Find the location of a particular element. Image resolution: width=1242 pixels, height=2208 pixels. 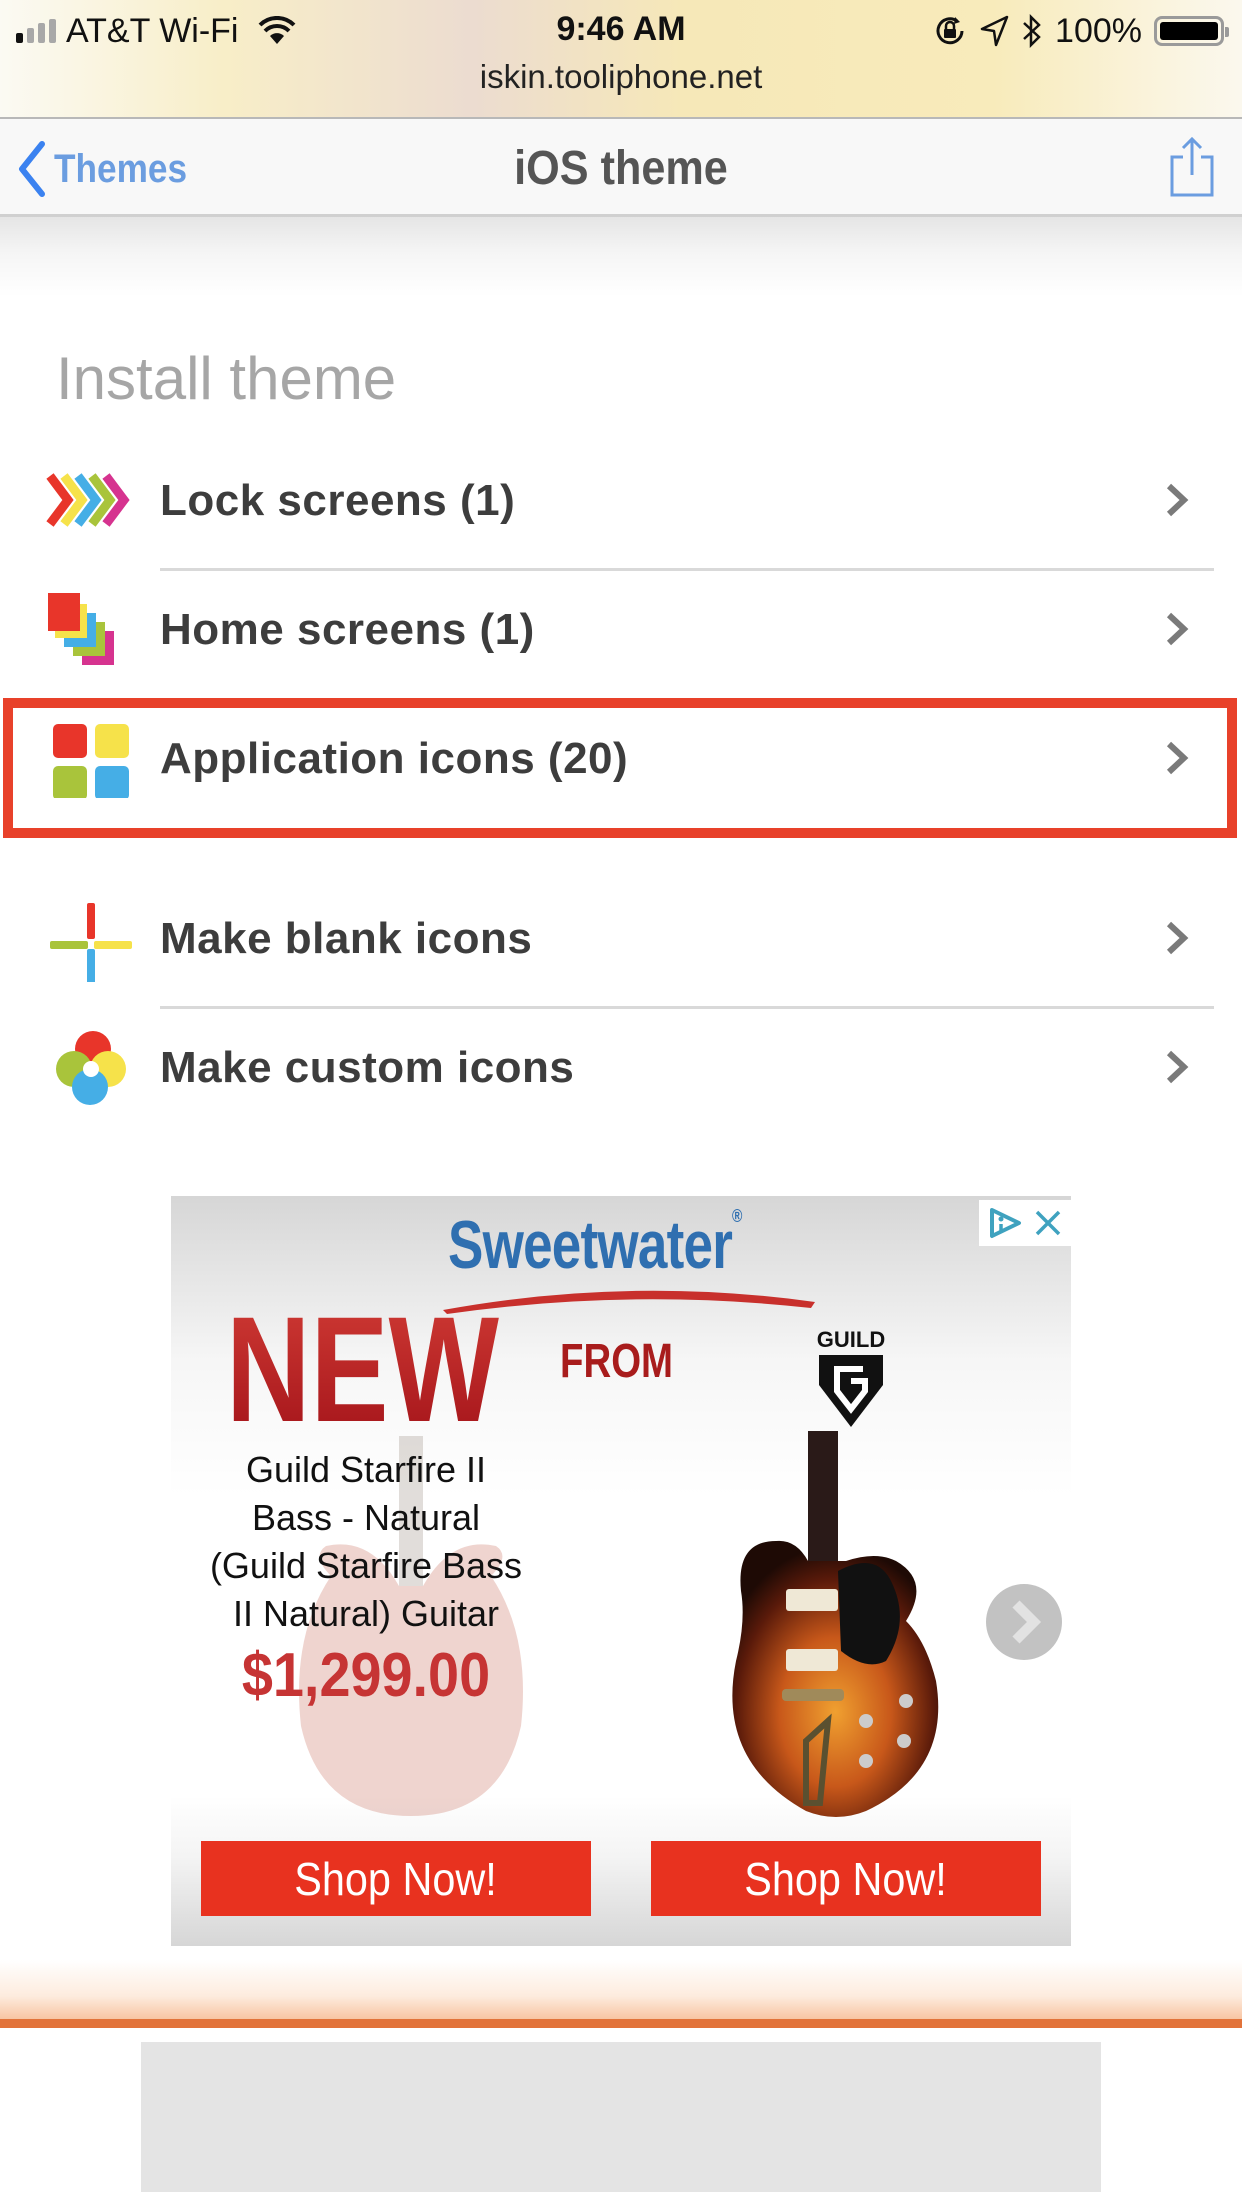

navigation-bar: Themes iOS theme is located at coordinates (621, 168).